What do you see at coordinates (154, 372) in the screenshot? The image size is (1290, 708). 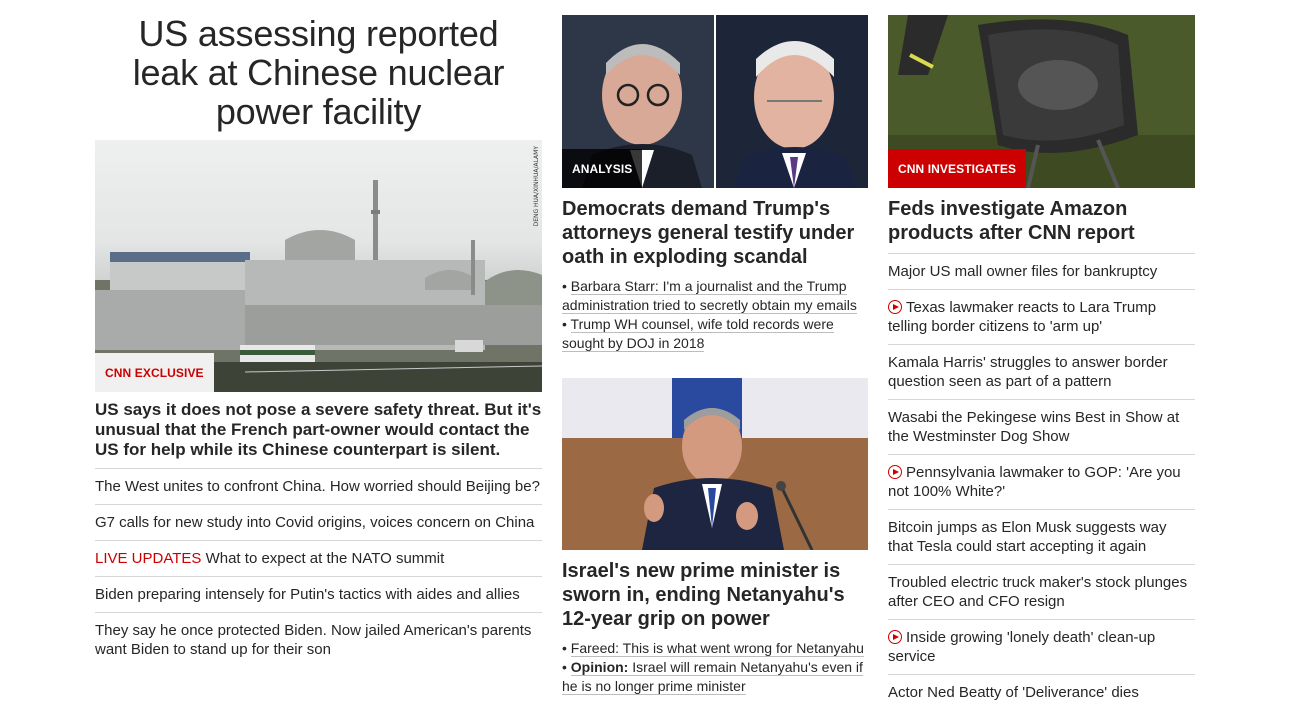 I see `cnn-exclusive-badge: CNN EXCLUSIVE` at bounding box center [154, 372].